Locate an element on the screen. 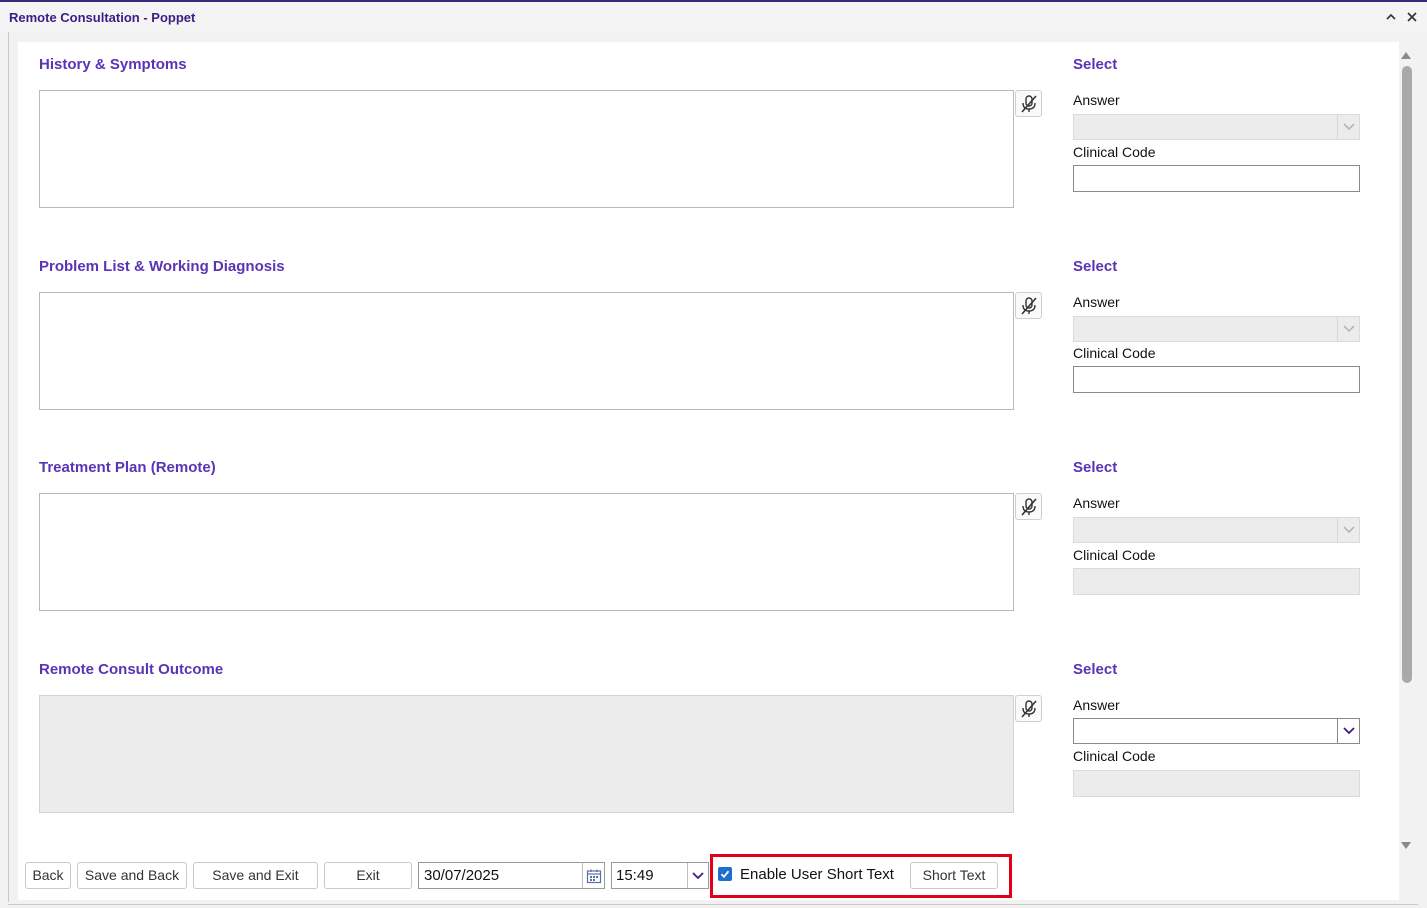  save-and-back-button: Save and Back is located at coordinates (132, 875).